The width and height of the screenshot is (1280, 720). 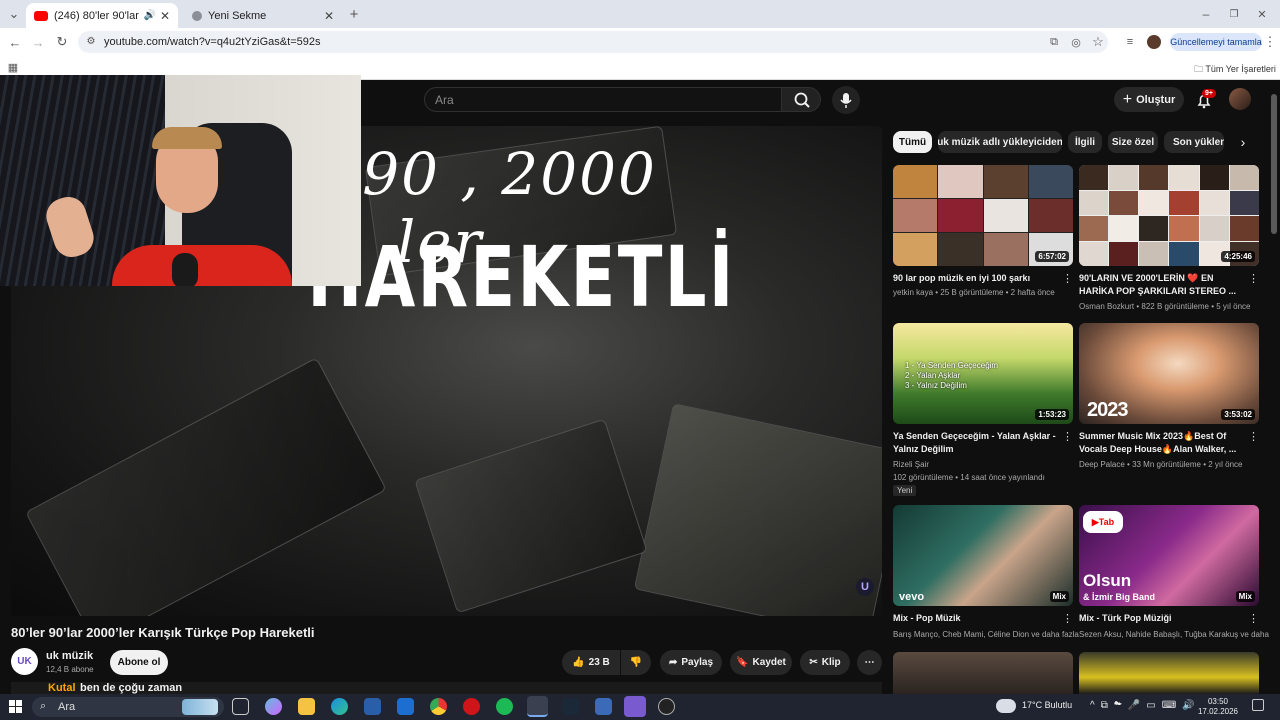 What do you see at coordinates (240, 706) in the screenshot?
I see `task-view-icon` at bounding box center [240, 706].